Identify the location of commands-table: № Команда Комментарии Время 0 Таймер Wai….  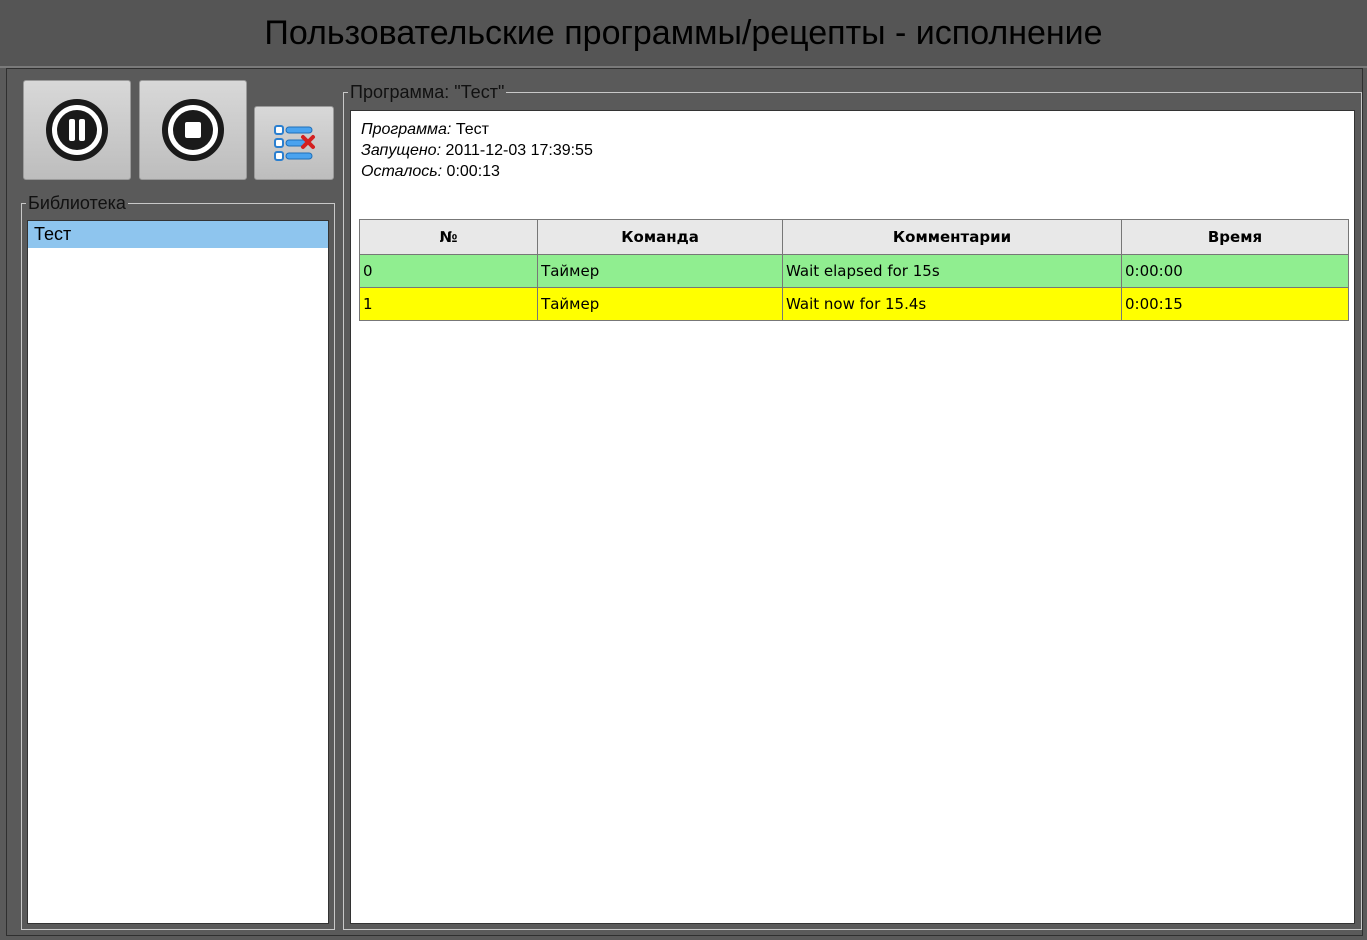
(854, 270).